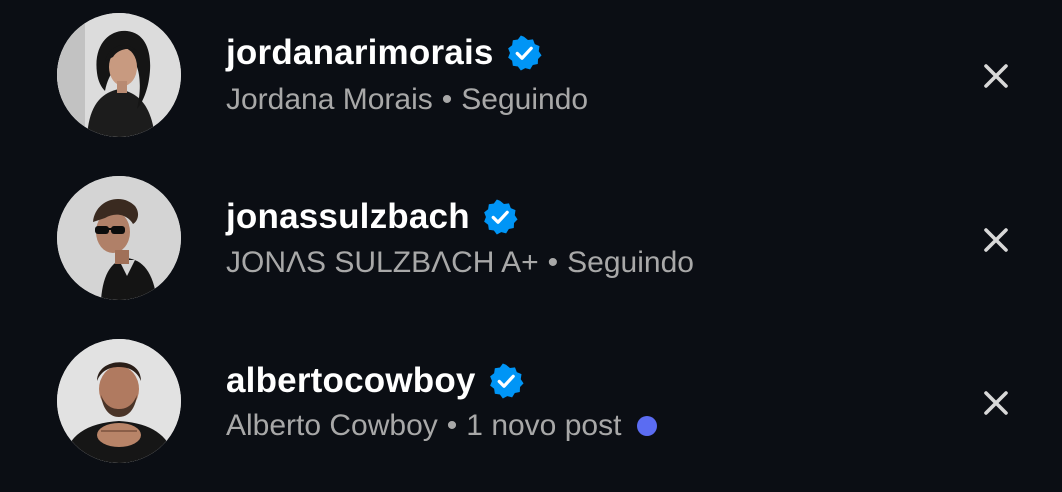 The height and width of the screenshot is (492, 1062). I want to click on post-status: 1 novo post, so click(544, 425).